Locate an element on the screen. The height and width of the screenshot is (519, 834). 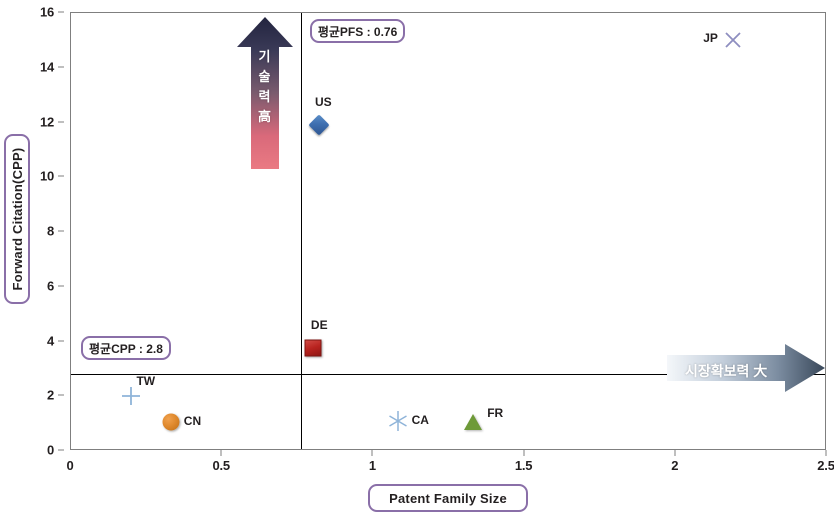
data-point-jp is located at coordinates (733, 40).